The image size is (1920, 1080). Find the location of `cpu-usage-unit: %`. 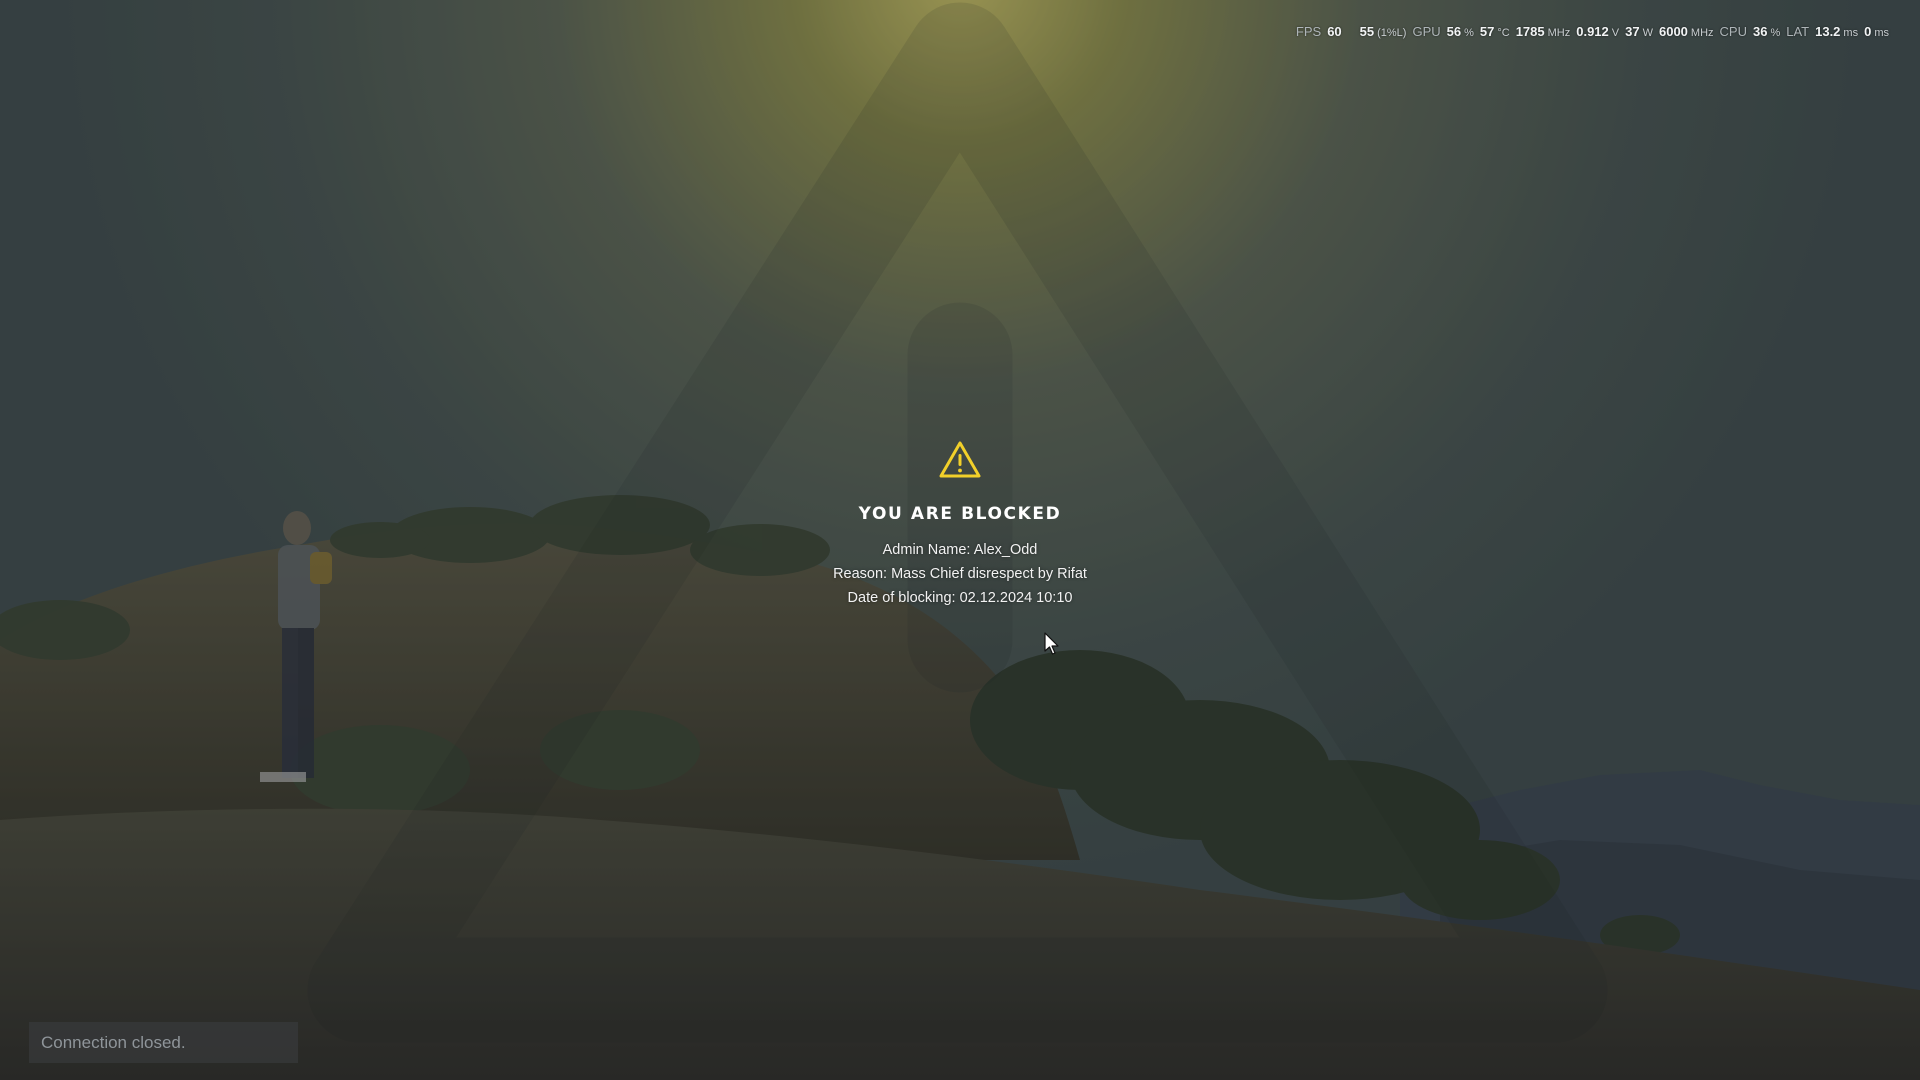

cpu-usage-unit: % is located at coordinates (1775, 33).